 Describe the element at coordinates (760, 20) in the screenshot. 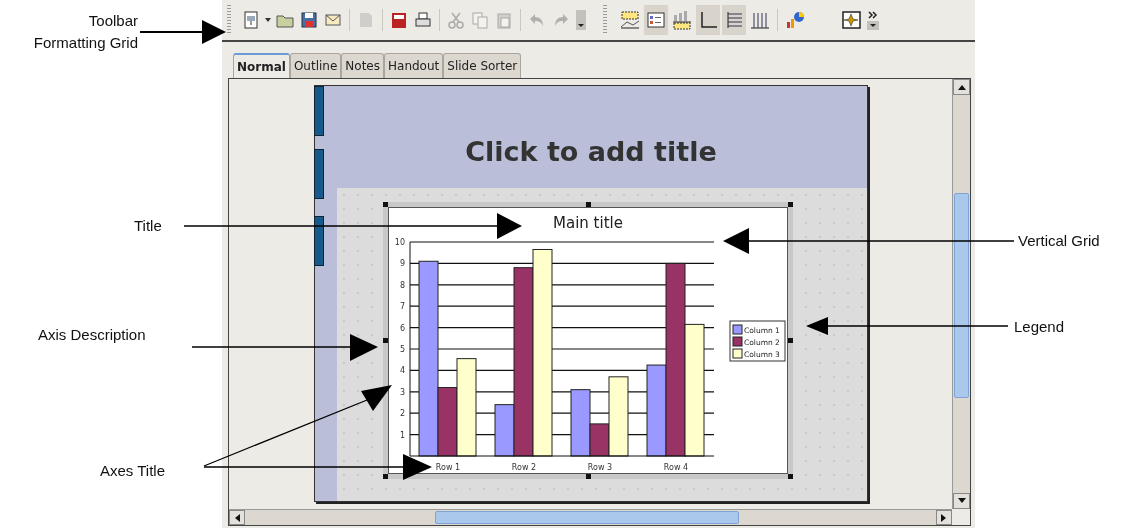

I see `vertical-grid-icon` at that location.